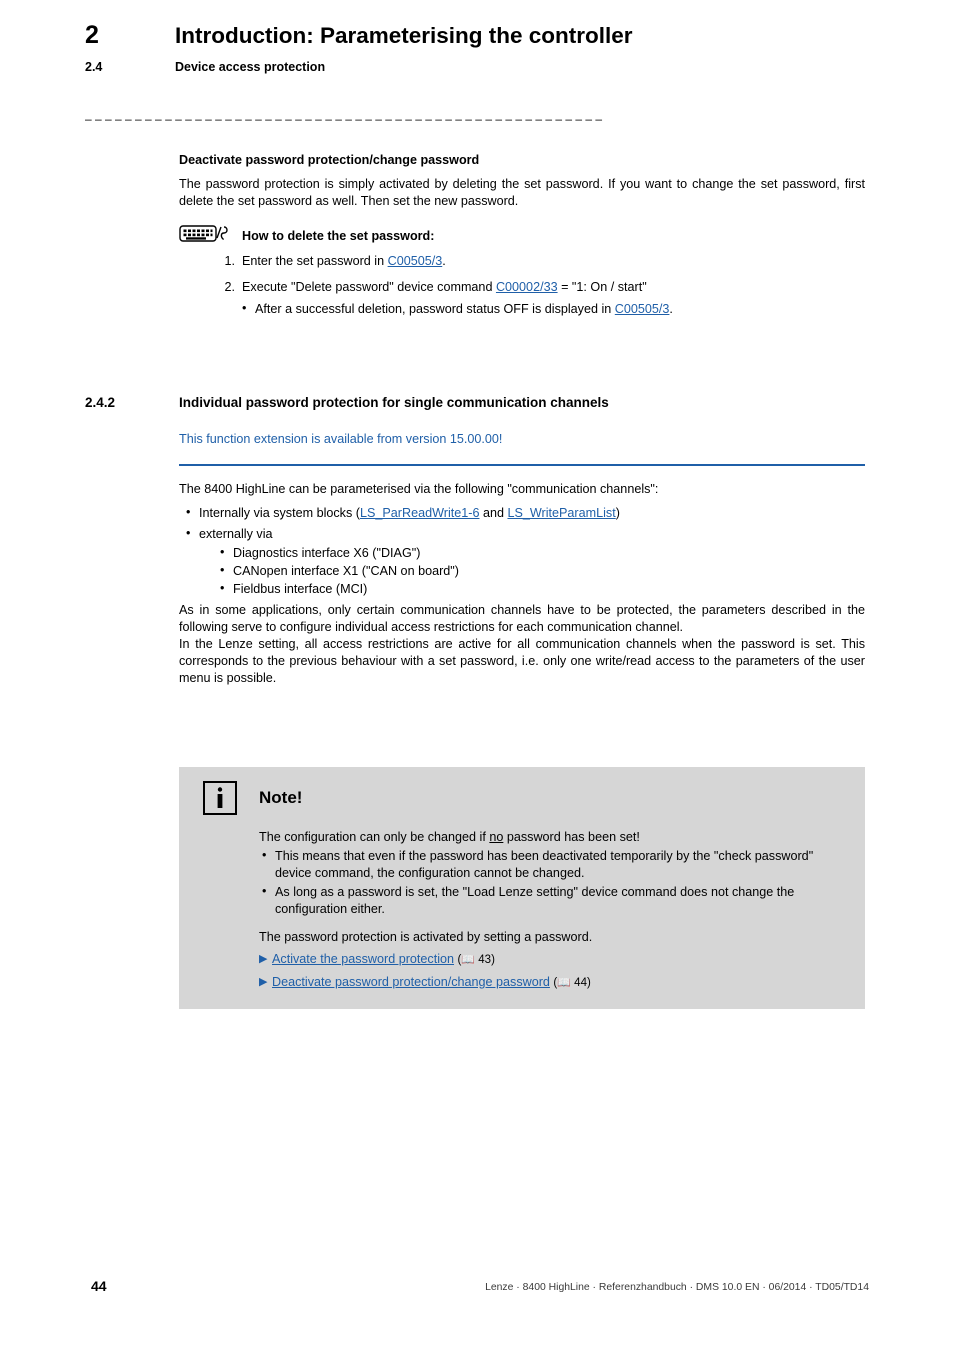 This screenshot has width=954, height=1350. I want to click on xref-page-1: (📖 44), so click(572, 982).